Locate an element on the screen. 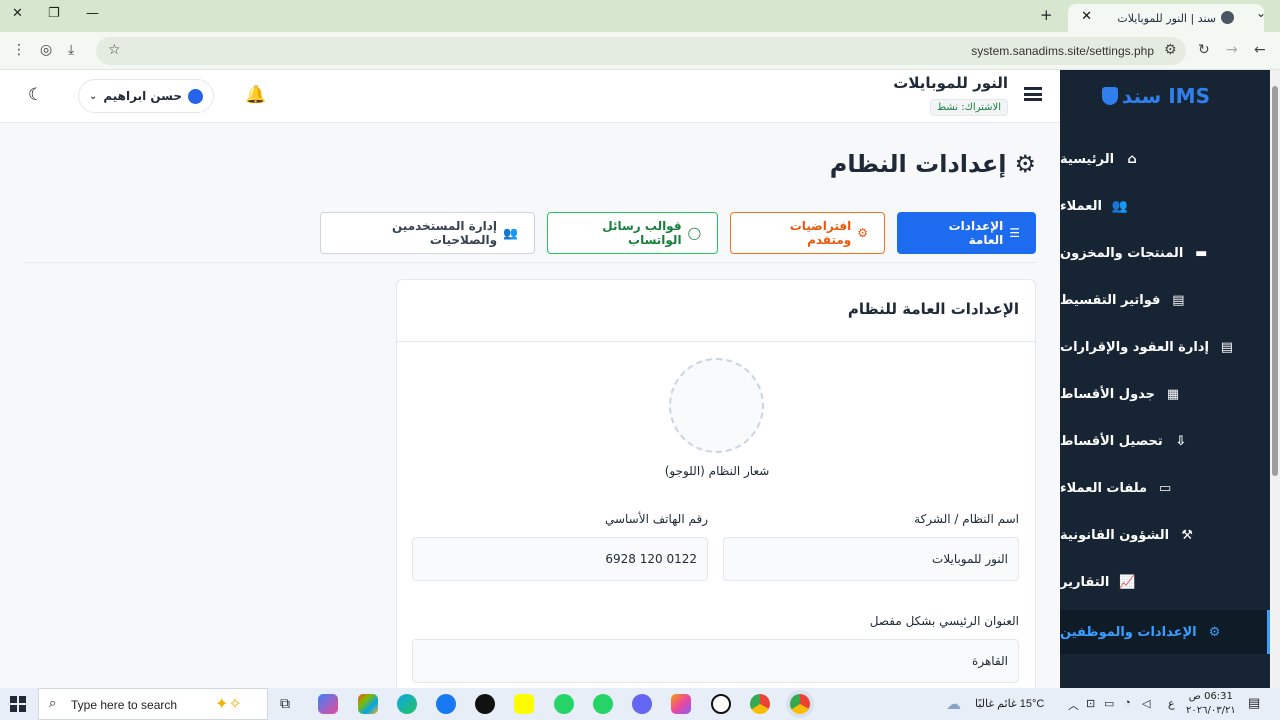  sidebar-item-label: الرئيسية is located at coordinates (1087, 159).